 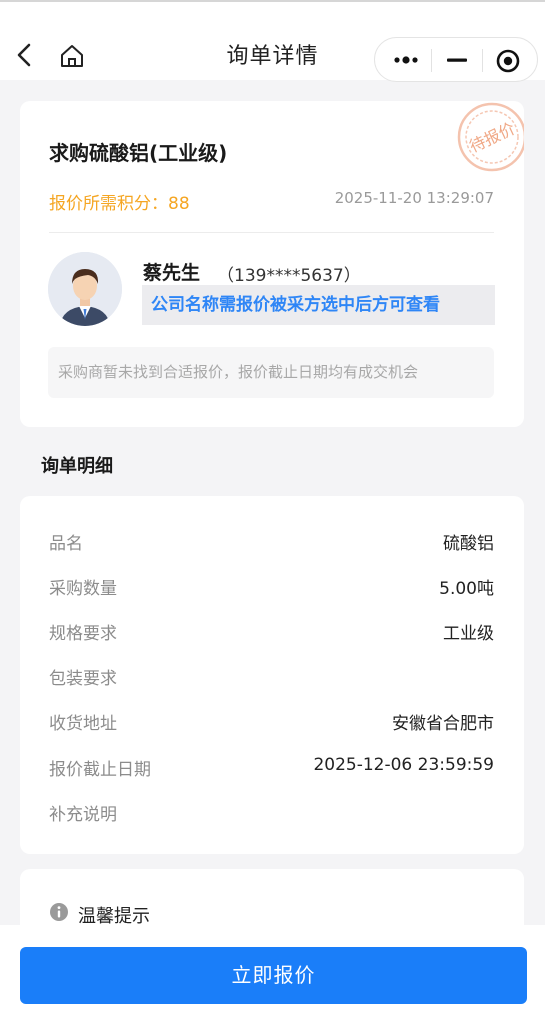 I want to click on inquiry-datetime: 2025-11-20 13:29:07, so click(x=414, y=198).